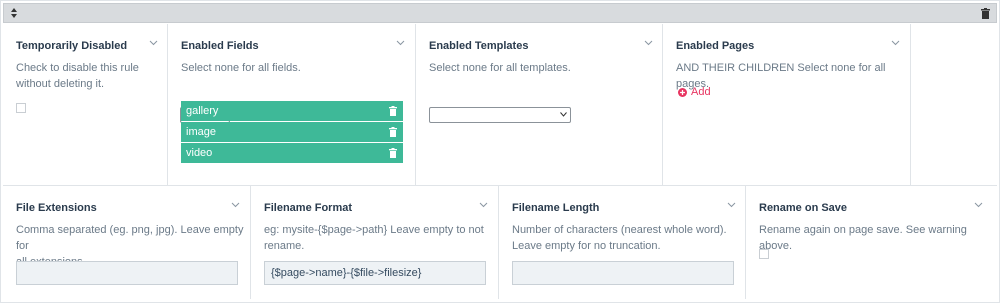 The height and width of the screenshot is (303, 1000). I want to click on enabled-pages-title: Enabled Pages, so click(715, 46).